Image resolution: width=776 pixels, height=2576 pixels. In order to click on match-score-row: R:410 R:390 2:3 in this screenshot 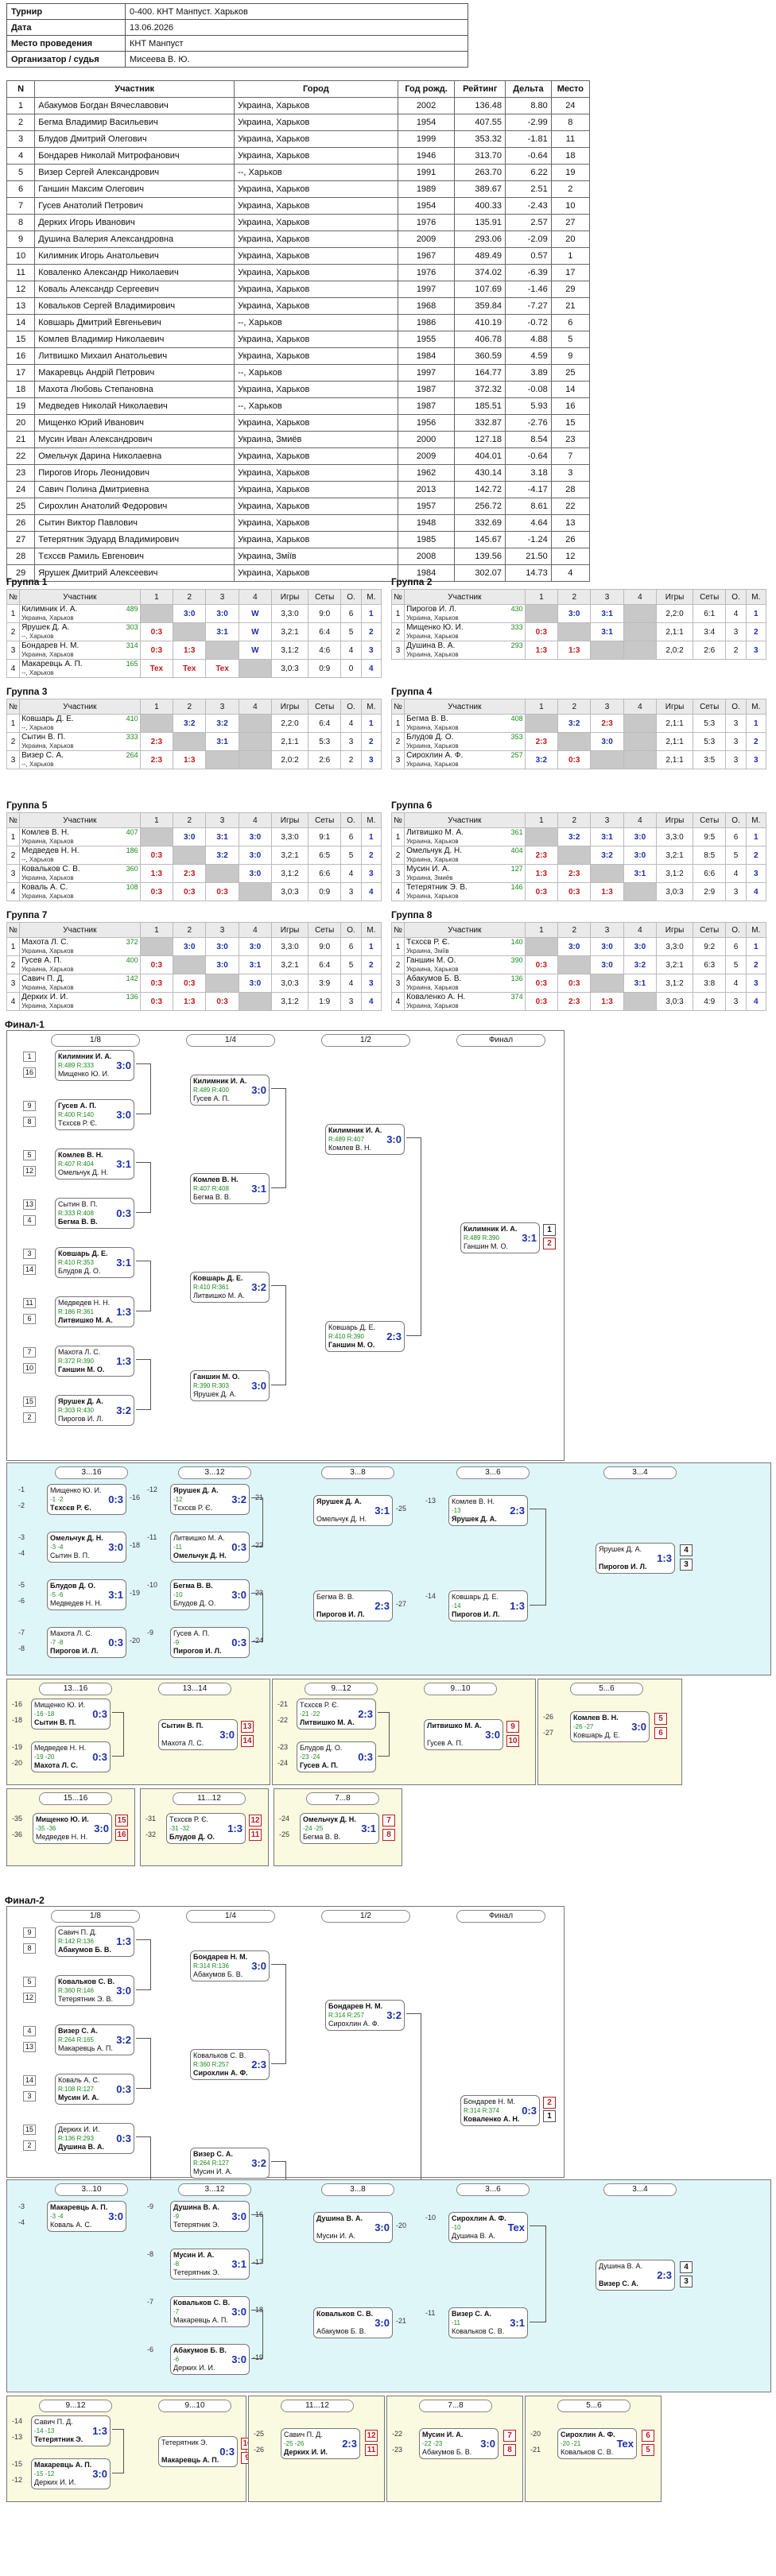, I will do `click(365, 1336)`.